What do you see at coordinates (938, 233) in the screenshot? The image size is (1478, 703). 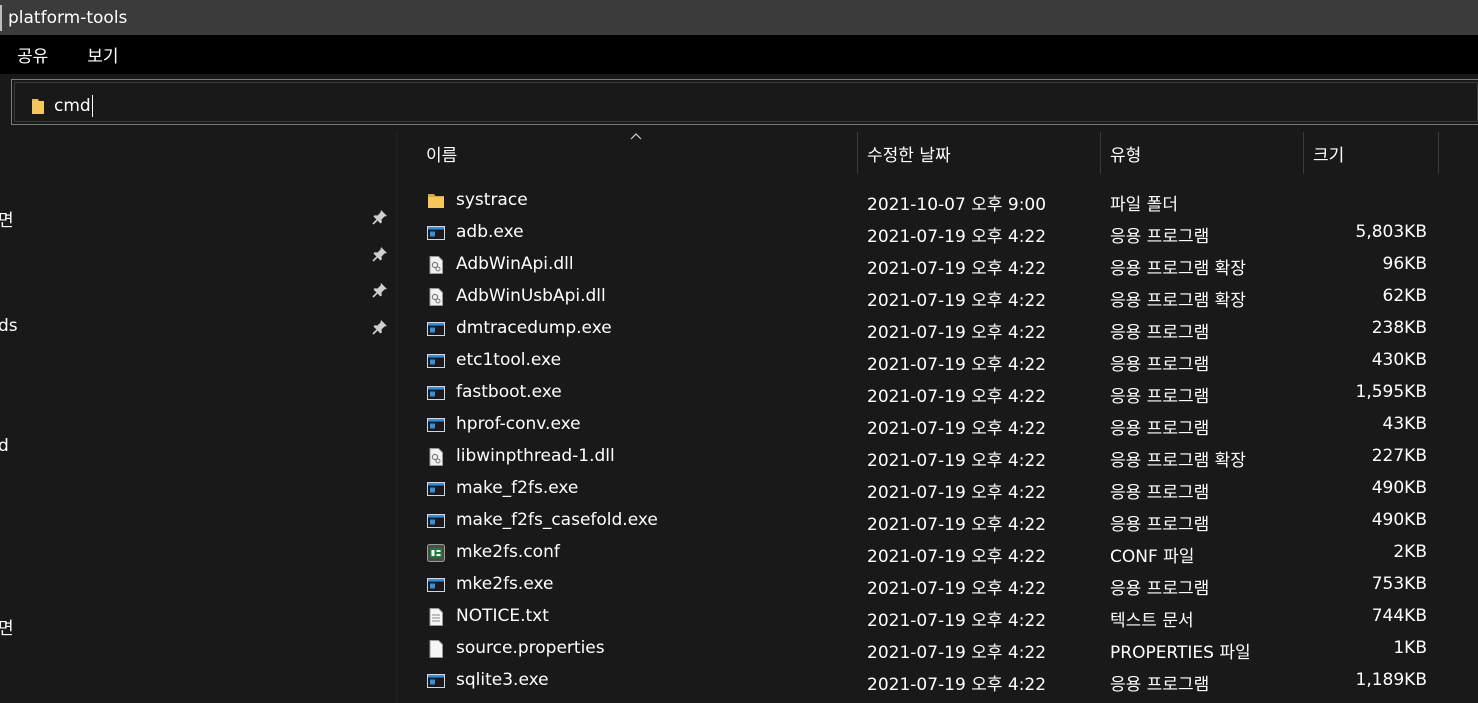 I see `file-row: adb.exe 2021-07-19 오후 4:22 응용 프로그램 5,803KB` at bounding box center [938, 233].